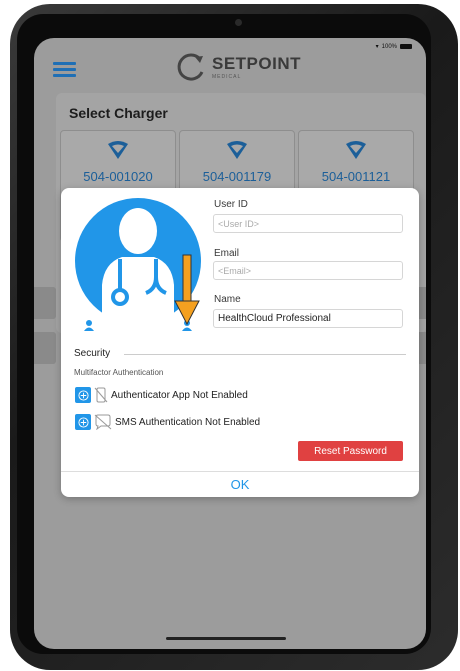  I want to click on mfa-sms-row: SMS Authentication Not Enabled, so click(167, 422).